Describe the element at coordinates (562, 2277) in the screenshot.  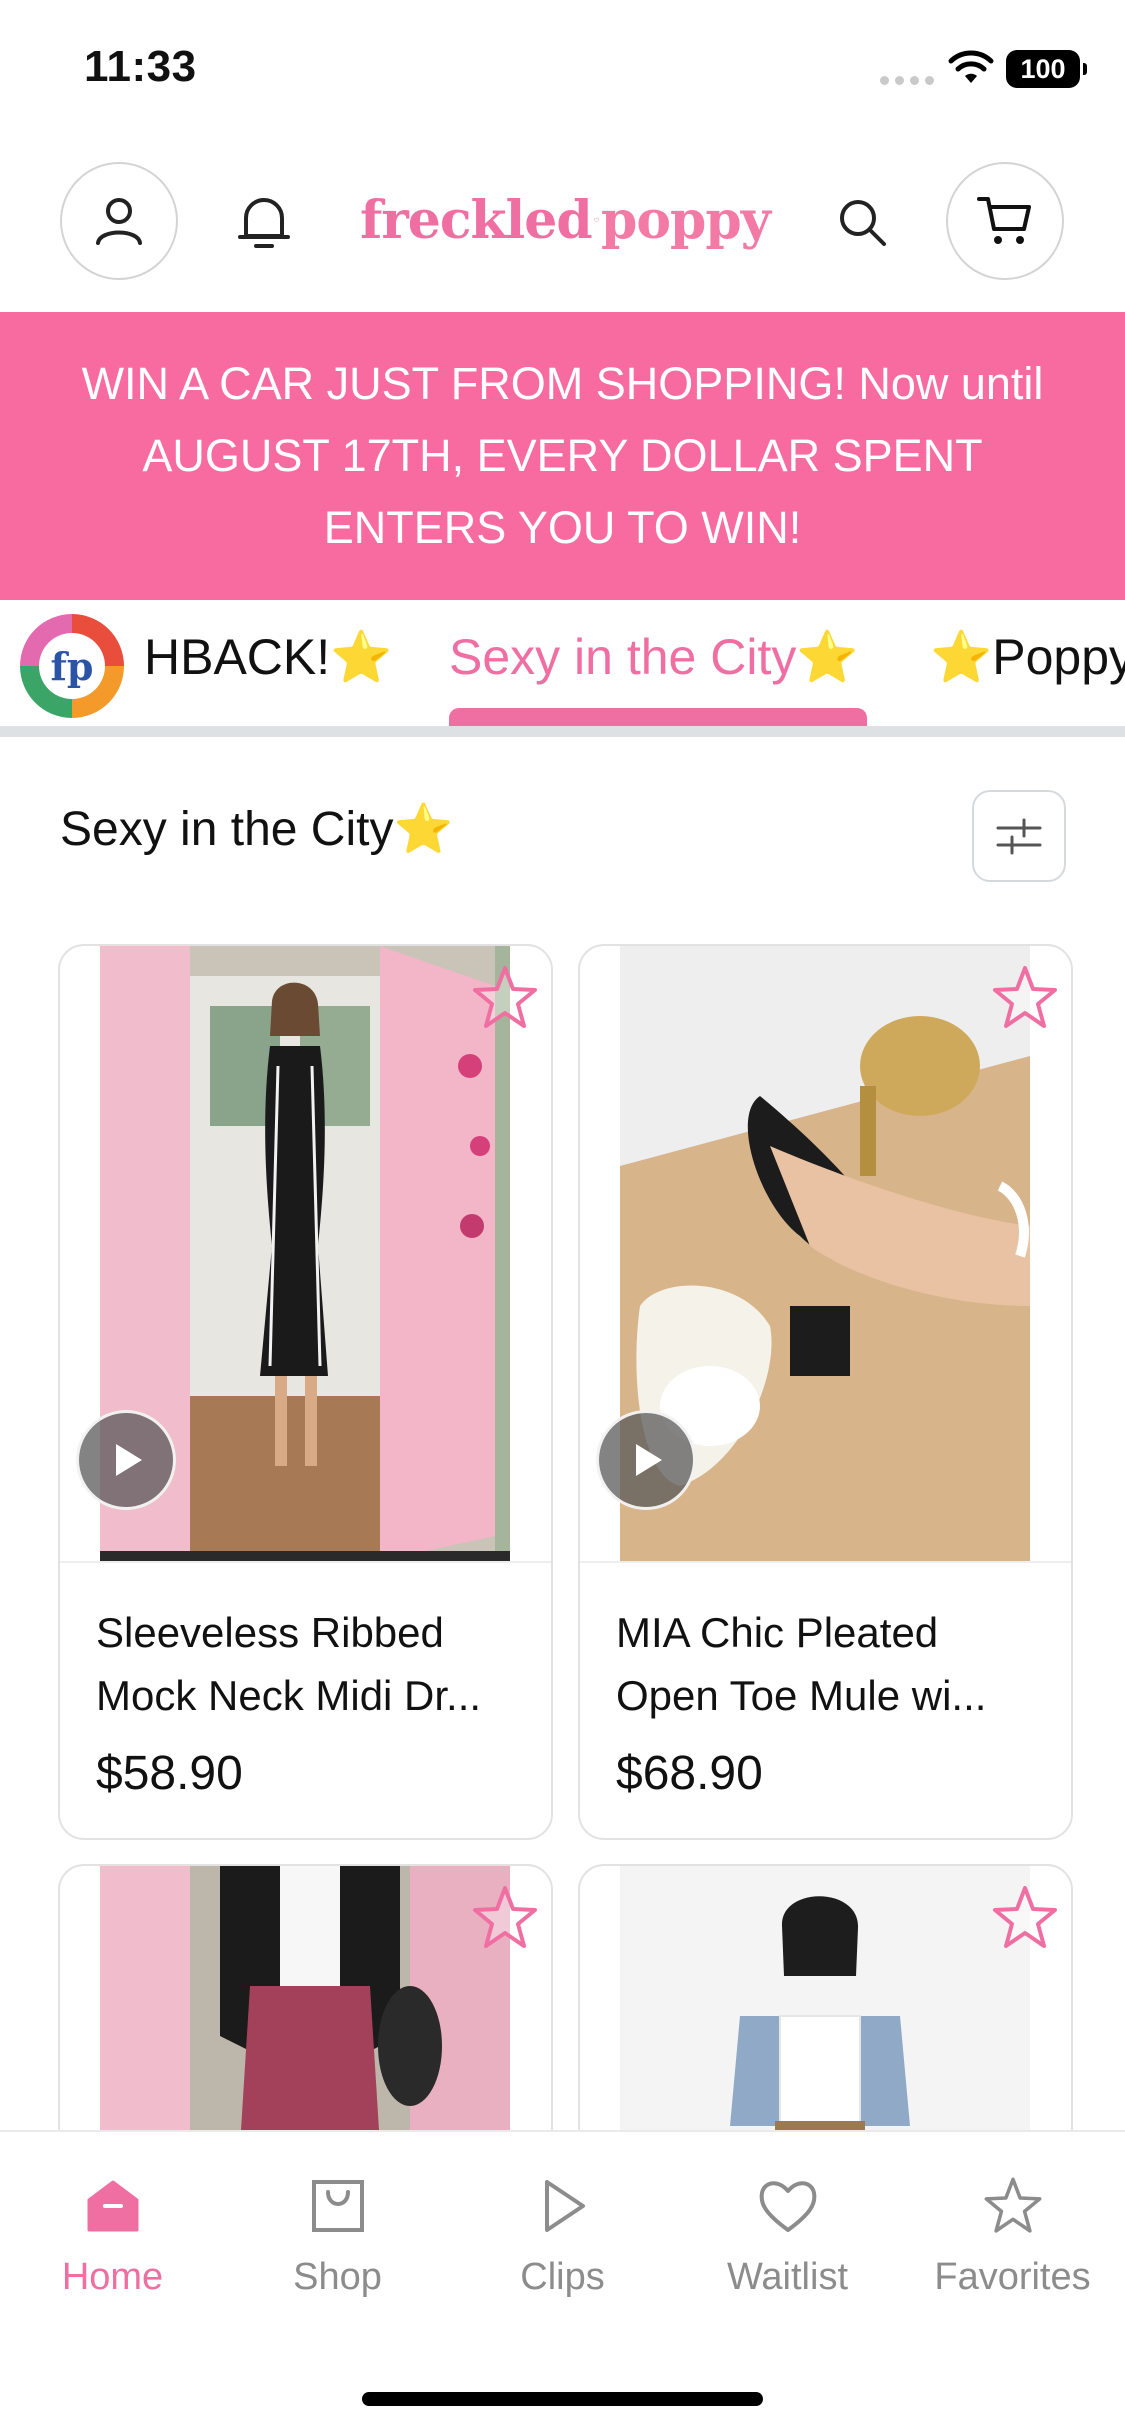
I see `nav-clips-label: Clips` at that location.